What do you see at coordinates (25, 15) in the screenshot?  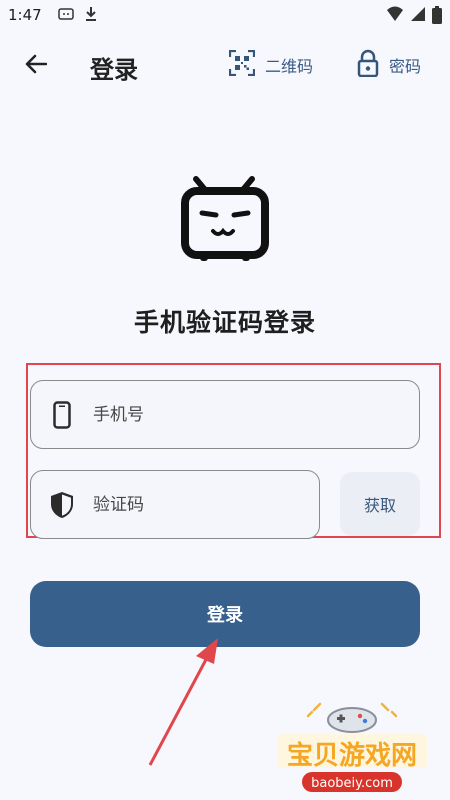 I see `status-time: 1:47` at bounding box center [25, 15].